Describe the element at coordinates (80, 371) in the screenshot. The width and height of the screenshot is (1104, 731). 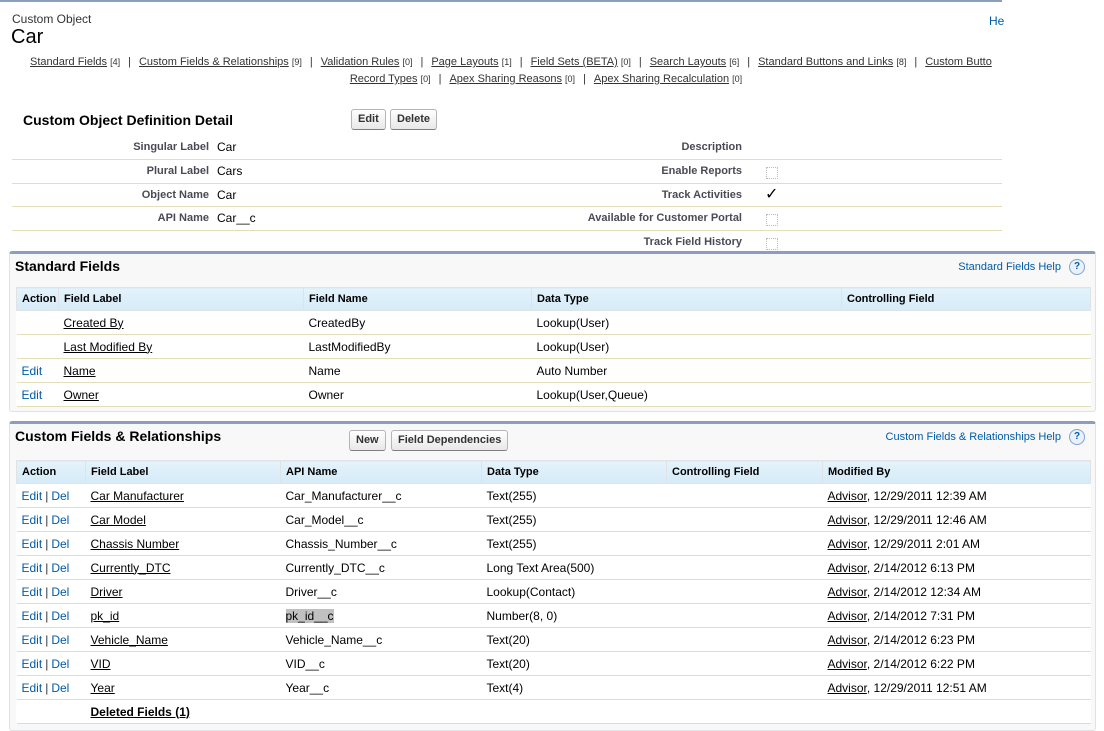
I see `field-label-link: Name` at that location.